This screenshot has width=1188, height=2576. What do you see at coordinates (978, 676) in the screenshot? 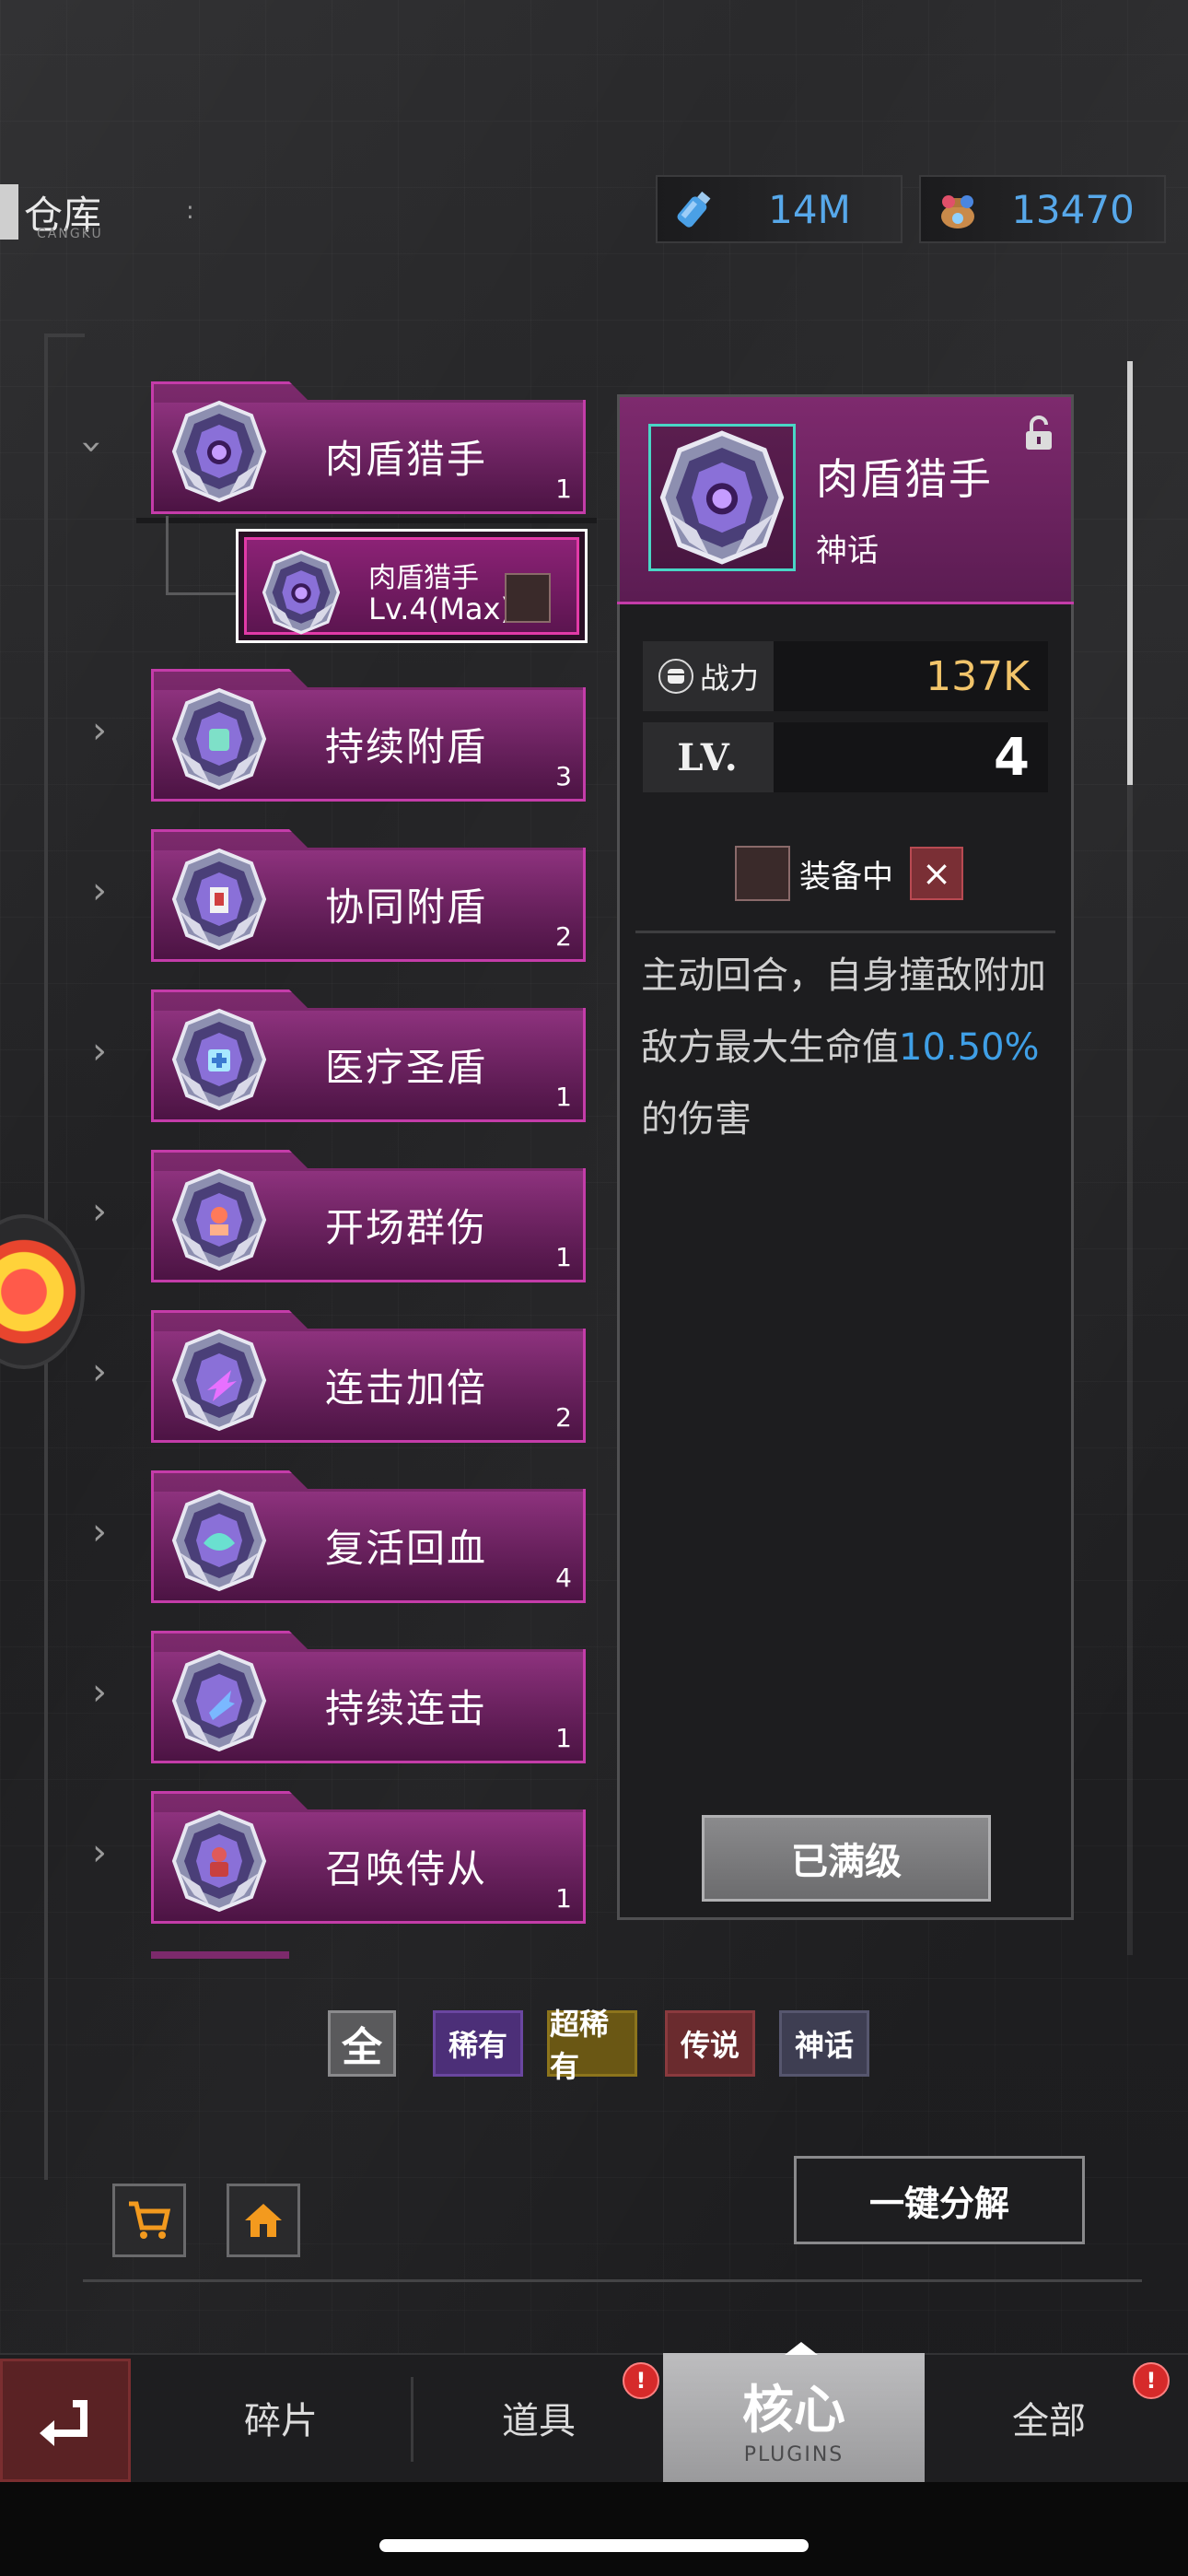
I see `power-value: 137K` at bounding box center [978, 676].